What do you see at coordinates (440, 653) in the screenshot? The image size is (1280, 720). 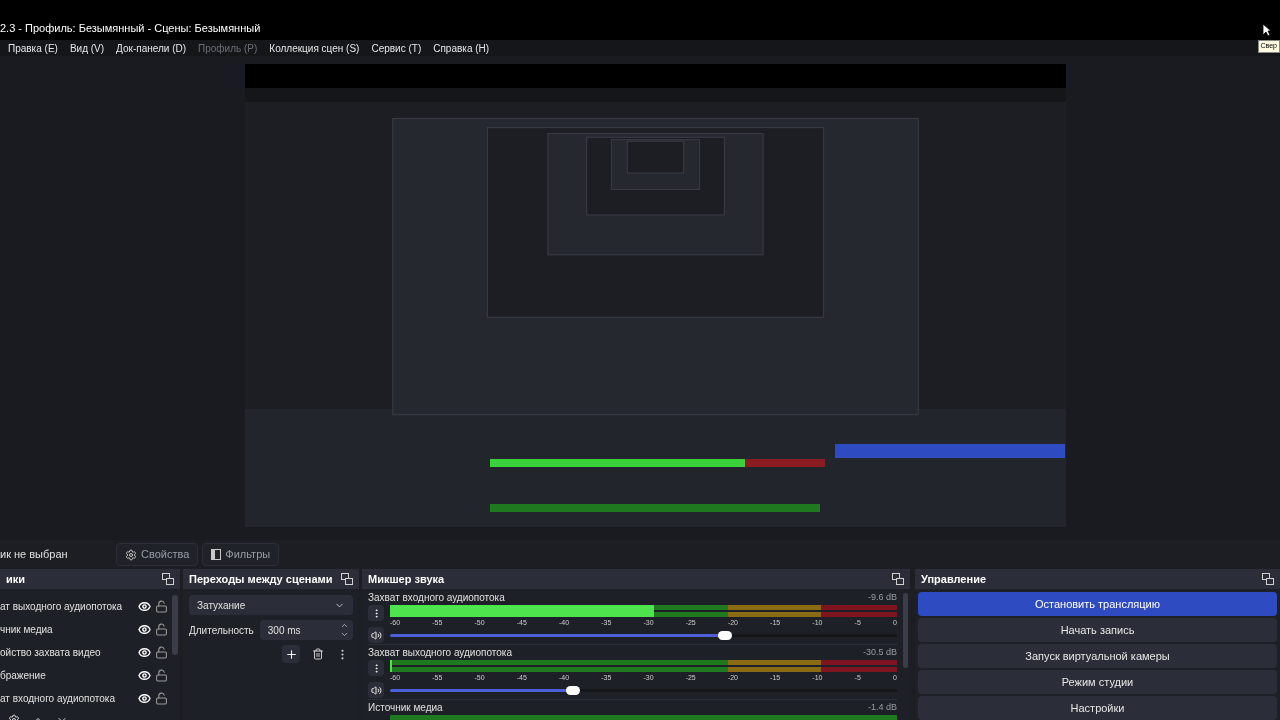 I see `channel-name: Захват выходного аудиопотока` at bounding box center [440, 653].